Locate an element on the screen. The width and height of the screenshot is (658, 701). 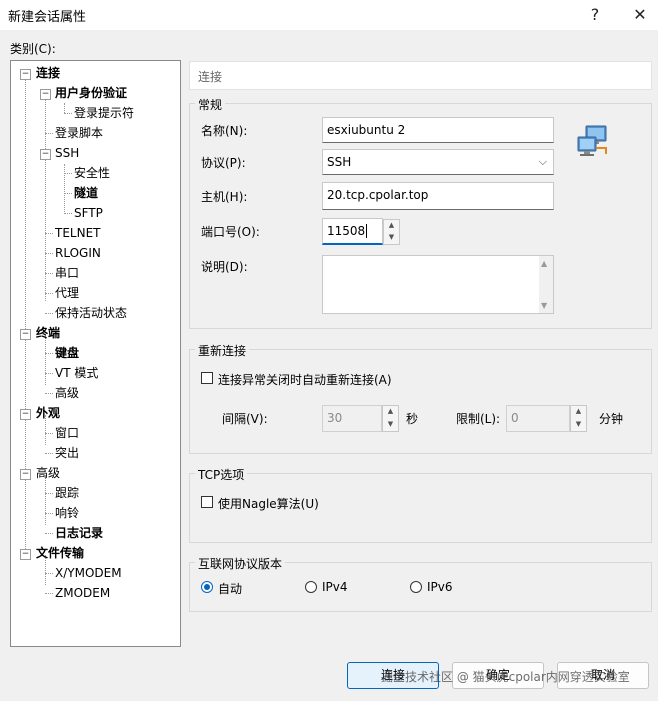
interval-label: 间隔(V): is located at coordinates (245, 419).